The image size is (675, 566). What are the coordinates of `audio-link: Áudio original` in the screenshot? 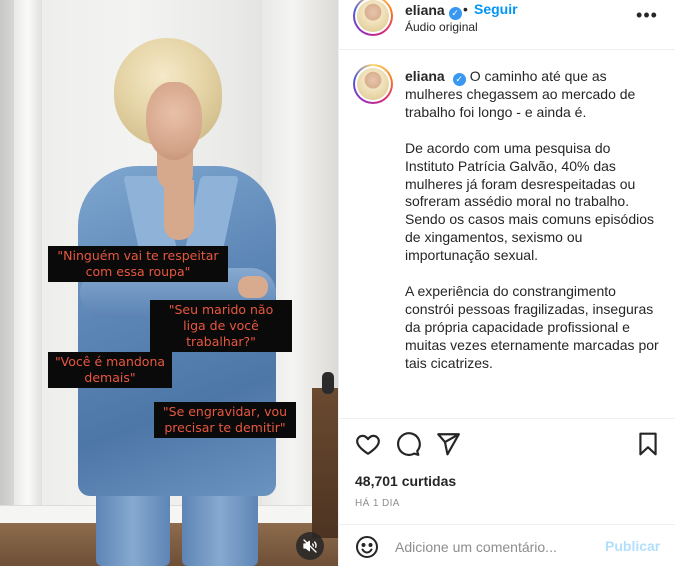 It's located at (441, 27).